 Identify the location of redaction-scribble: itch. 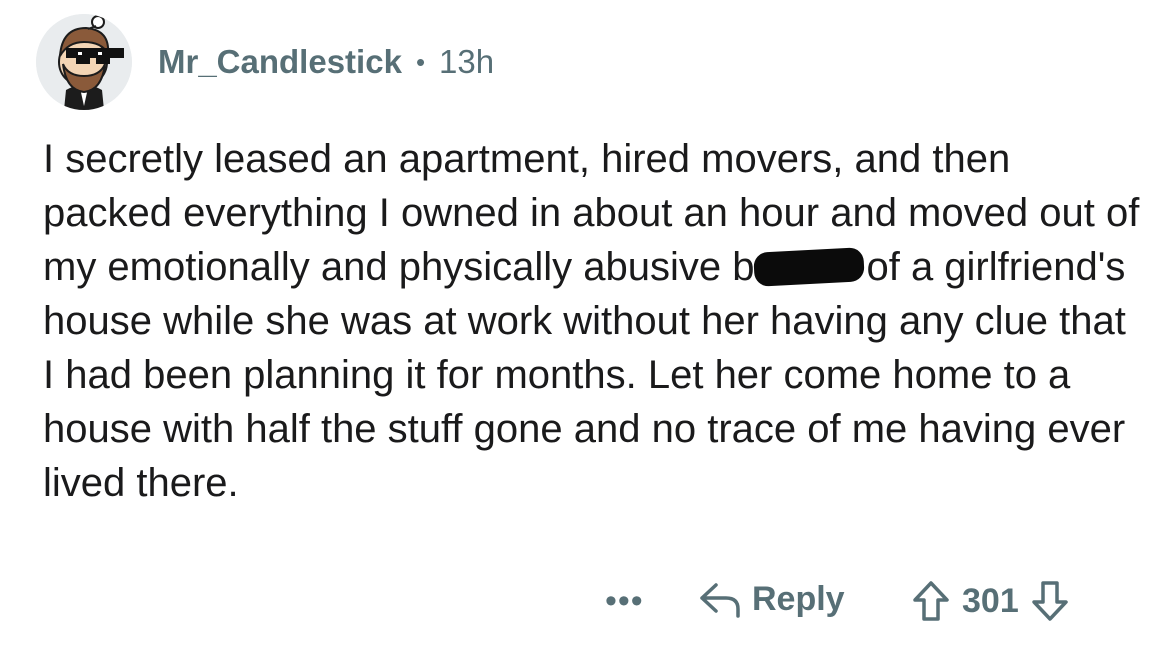
(809, 267).